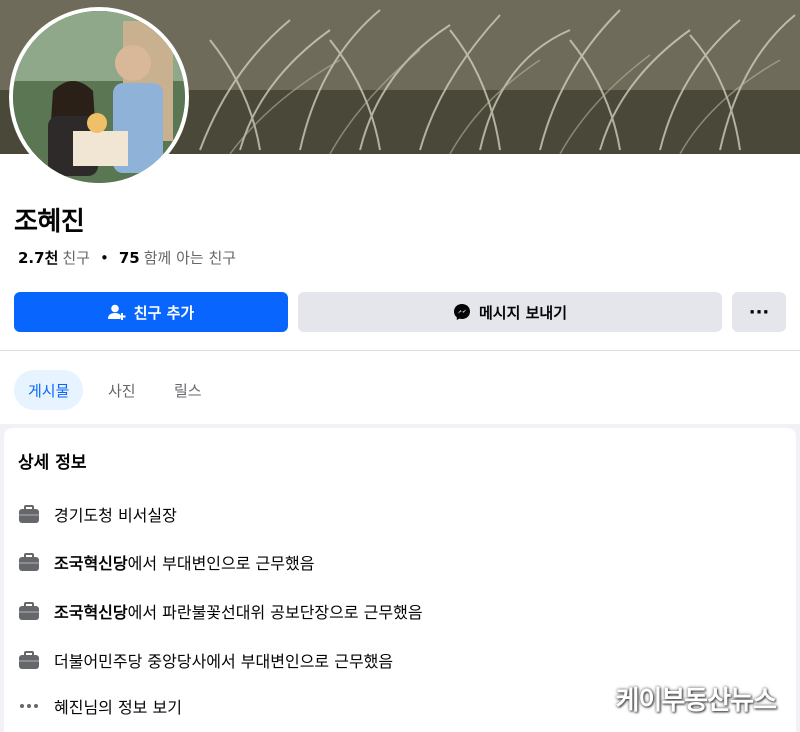 The image size is (800, 732). What do you see at coordinates (188, 390) in the screenshot?
I see `tab-reels: 릴스` at bounding box center [188, 390].